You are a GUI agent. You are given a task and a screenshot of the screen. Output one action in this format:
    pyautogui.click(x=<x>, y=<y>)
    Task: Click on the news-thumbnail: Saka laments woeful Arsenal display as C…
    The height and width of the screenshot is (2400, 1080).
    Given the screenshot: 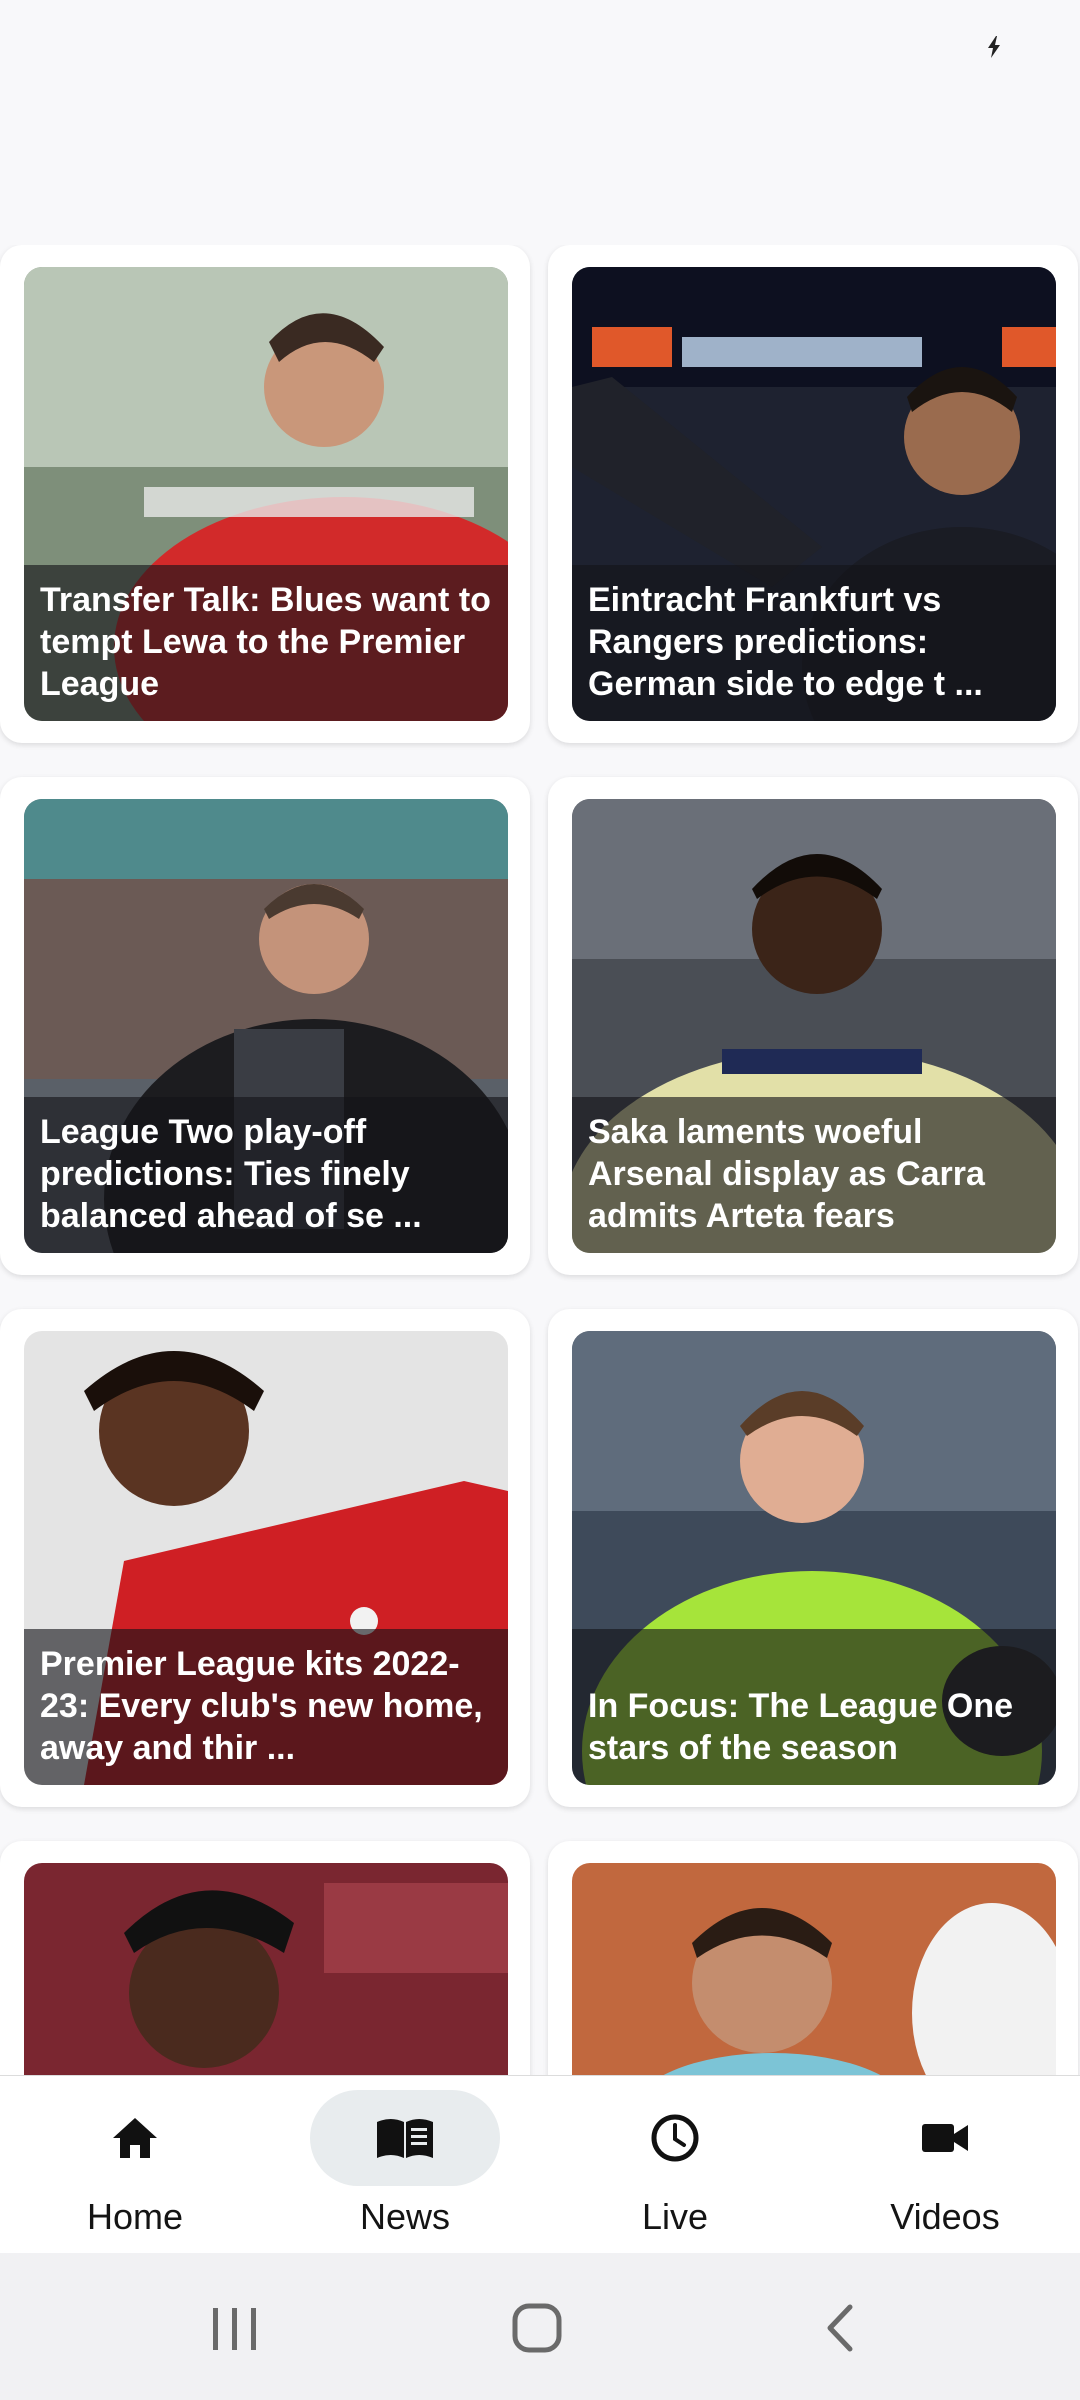 What is the action you would take?
    pyautogui.click(x=814, y=1026)
    